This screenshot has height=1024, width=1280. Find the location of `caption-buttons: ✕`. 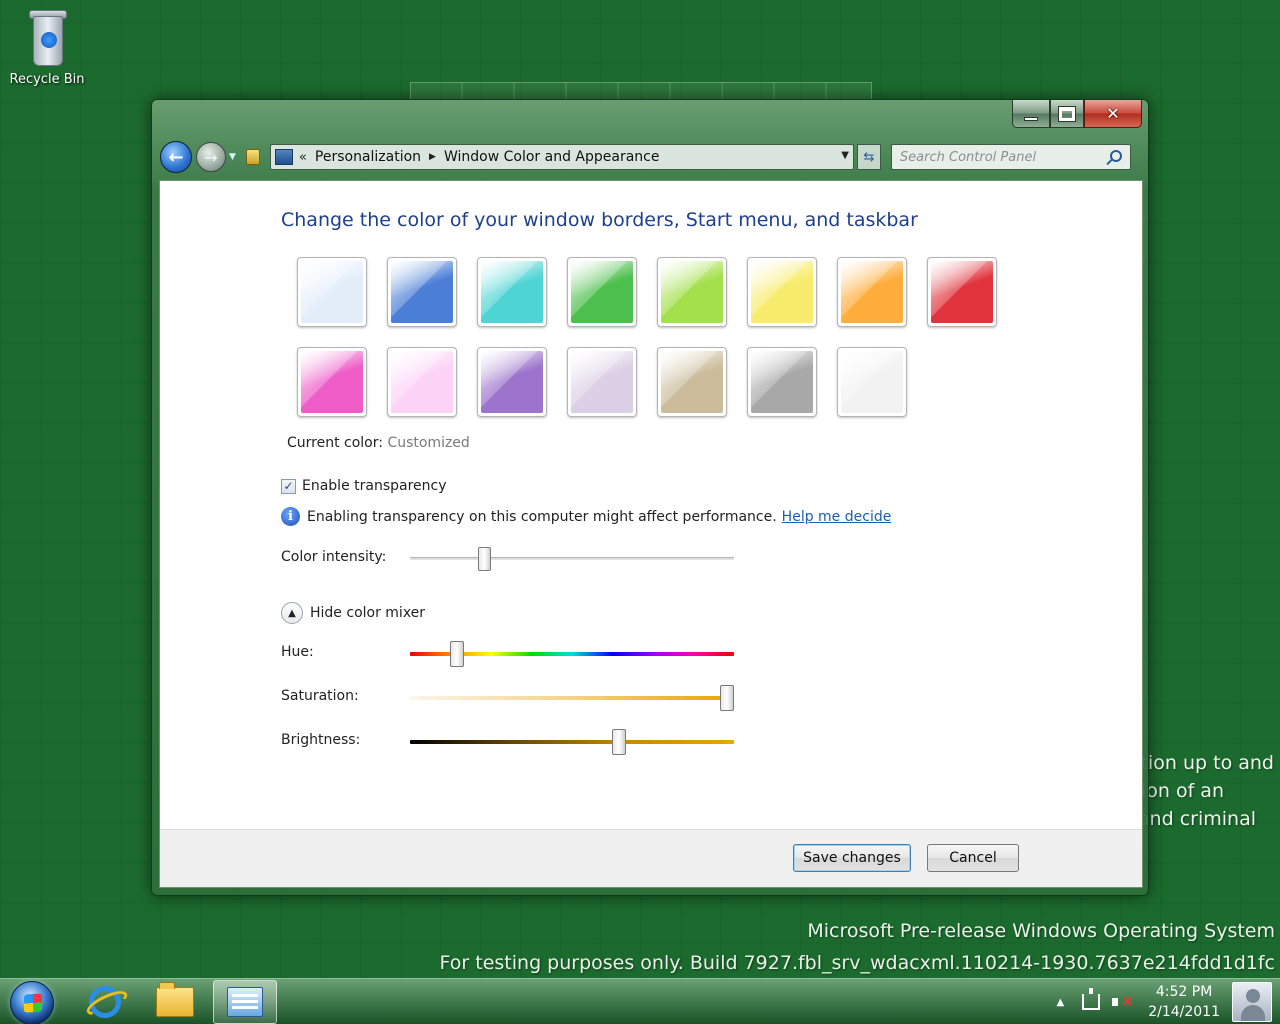

caption-buttons: ✕ is located at coordinates (1077, 114).